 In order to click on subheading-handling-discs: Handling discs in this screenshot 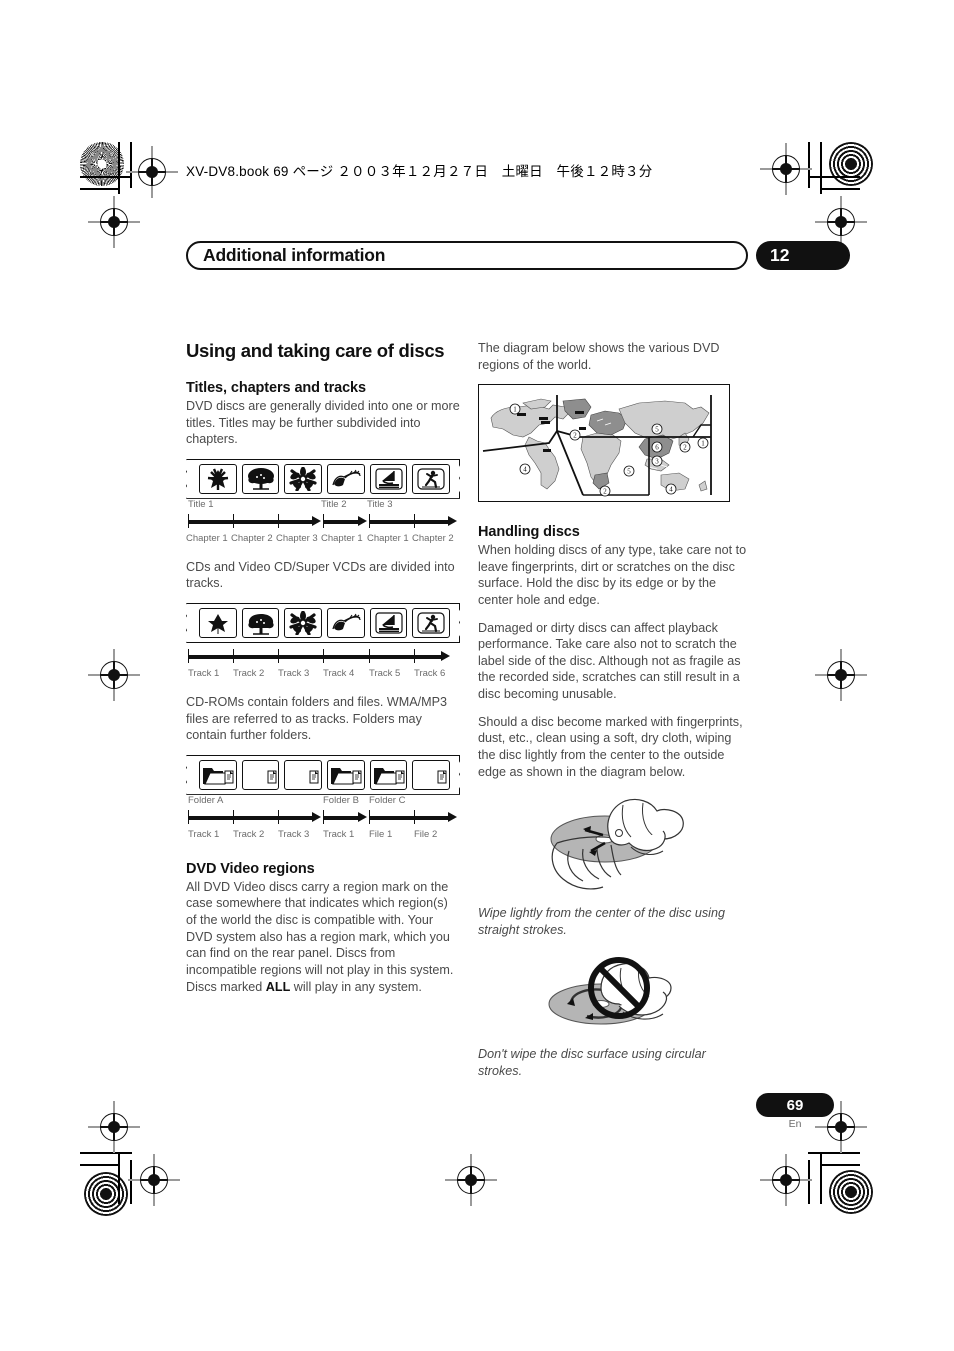, I will do `click(529, 532)`.